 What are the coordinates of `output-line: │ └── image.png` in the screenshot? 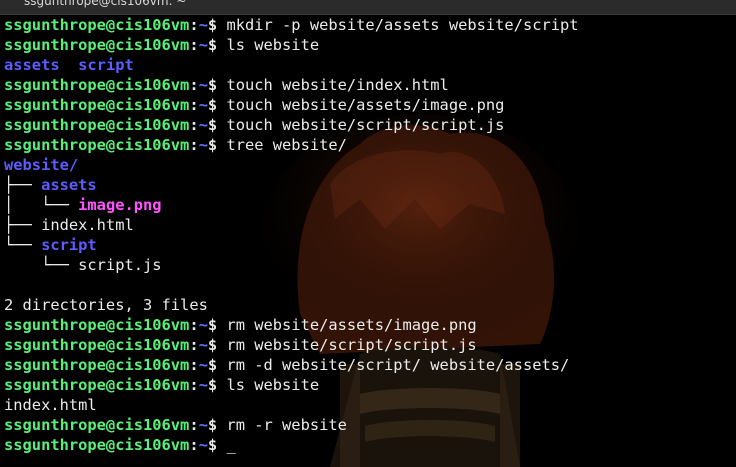 It's located at (368, 205).